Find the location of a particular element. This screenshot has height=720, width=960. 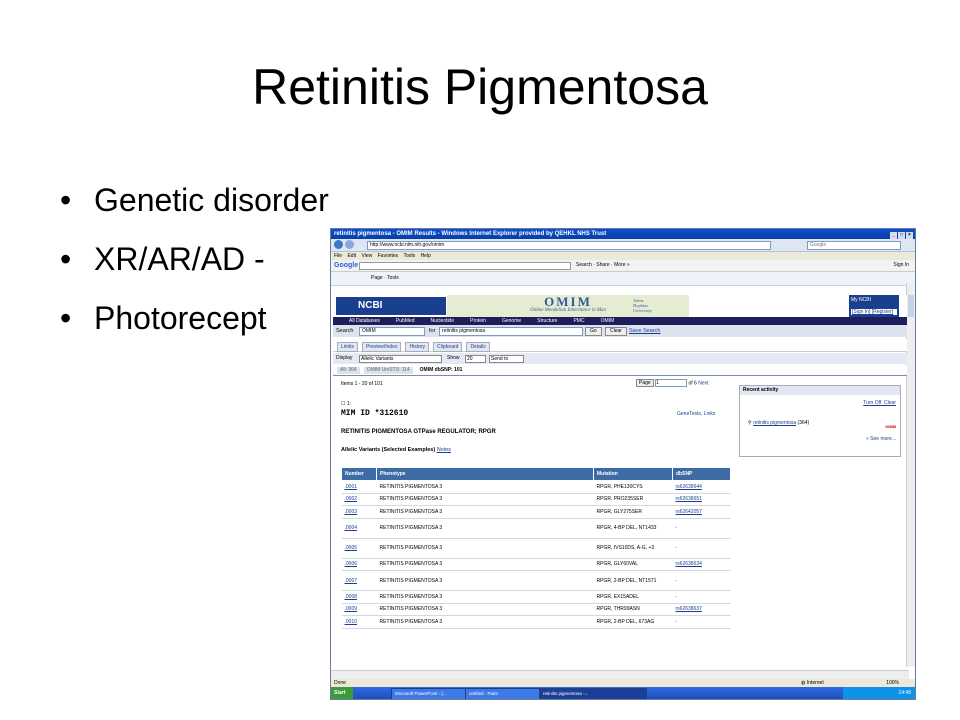

variant-dbsnp-link: rs62638637 is located at coordinates (701, 609).